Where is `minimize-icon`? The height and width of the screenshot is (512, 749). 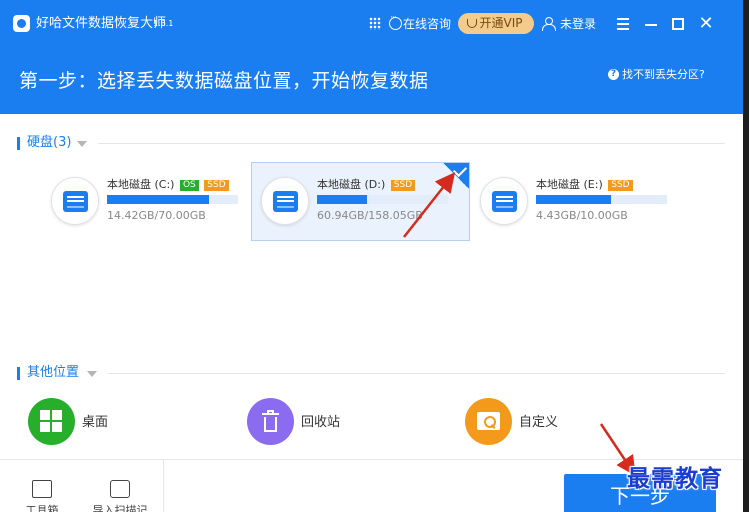 minimize-icon is located at coordinates (651, 24).